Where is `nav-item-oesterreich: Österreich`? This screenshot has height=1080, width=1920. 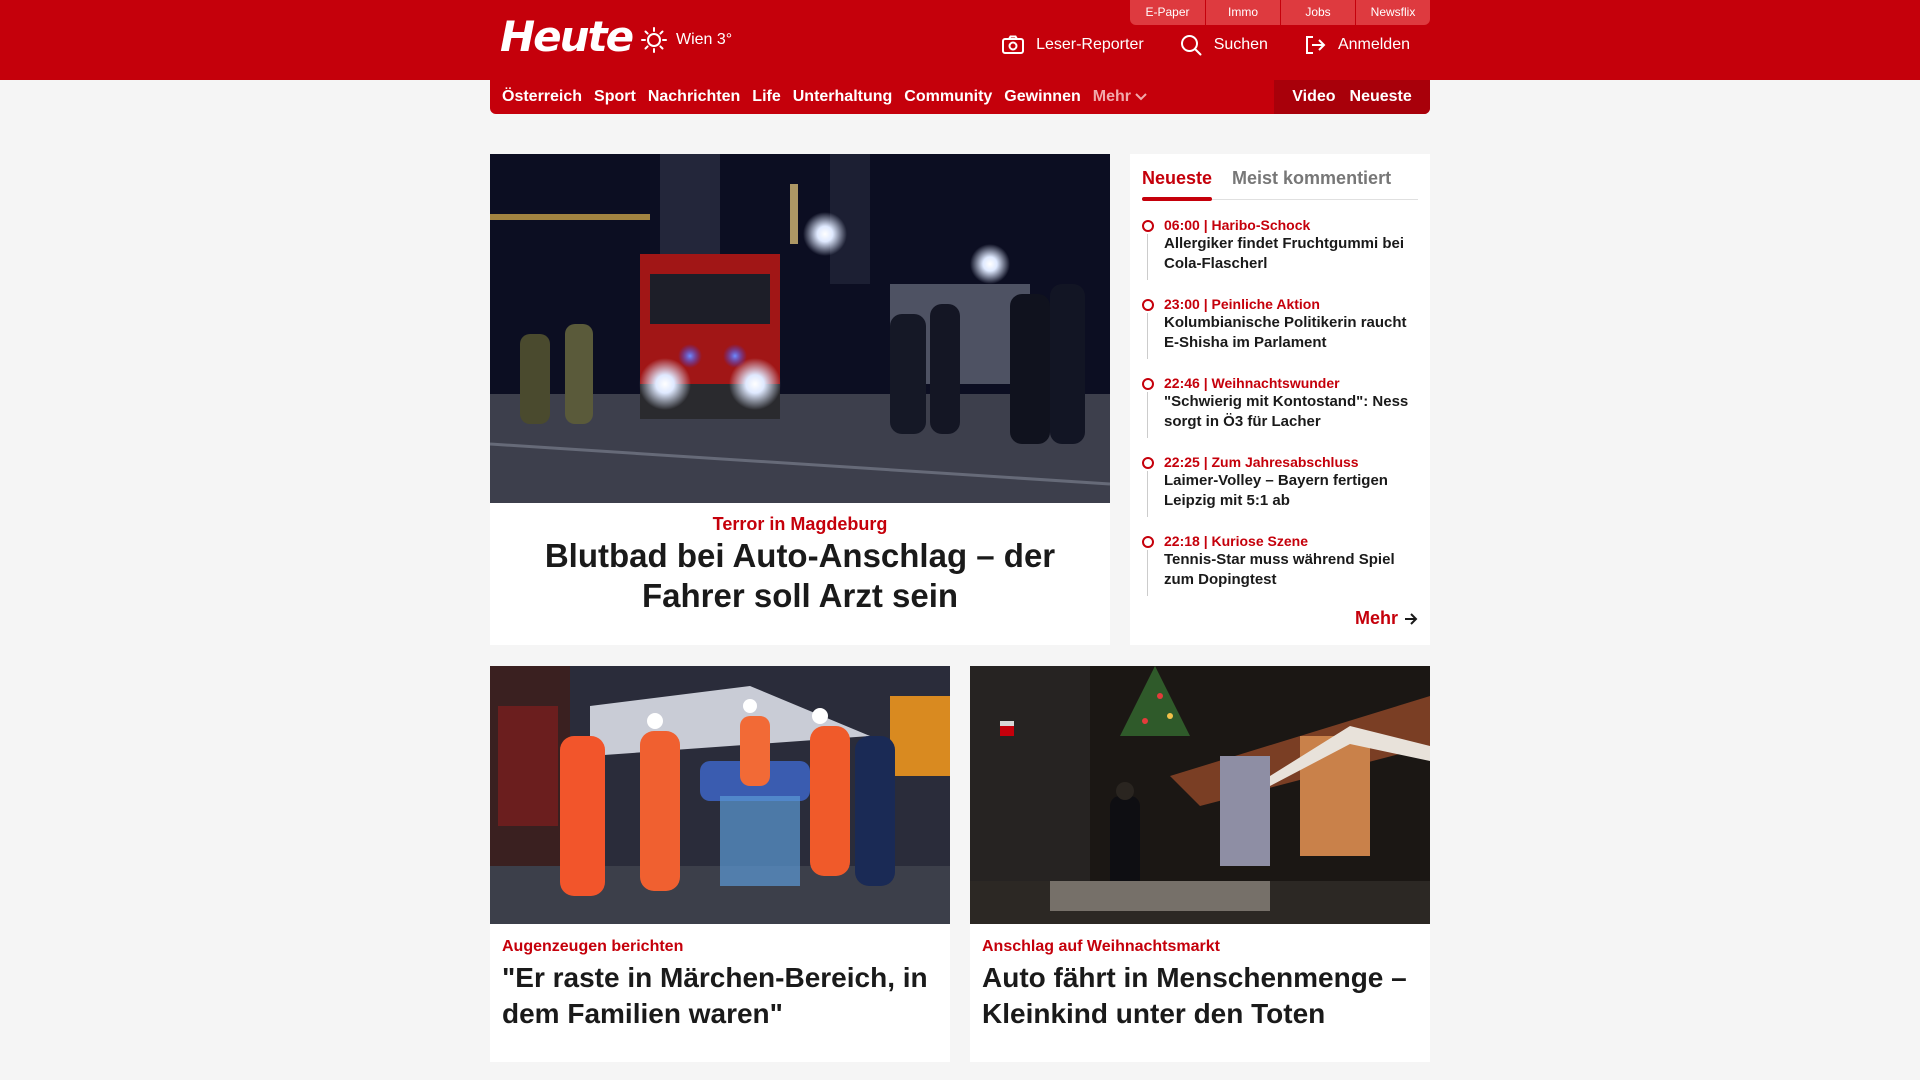 nav-item-oesterreich: Österreich is located at coordinates (542, 97).